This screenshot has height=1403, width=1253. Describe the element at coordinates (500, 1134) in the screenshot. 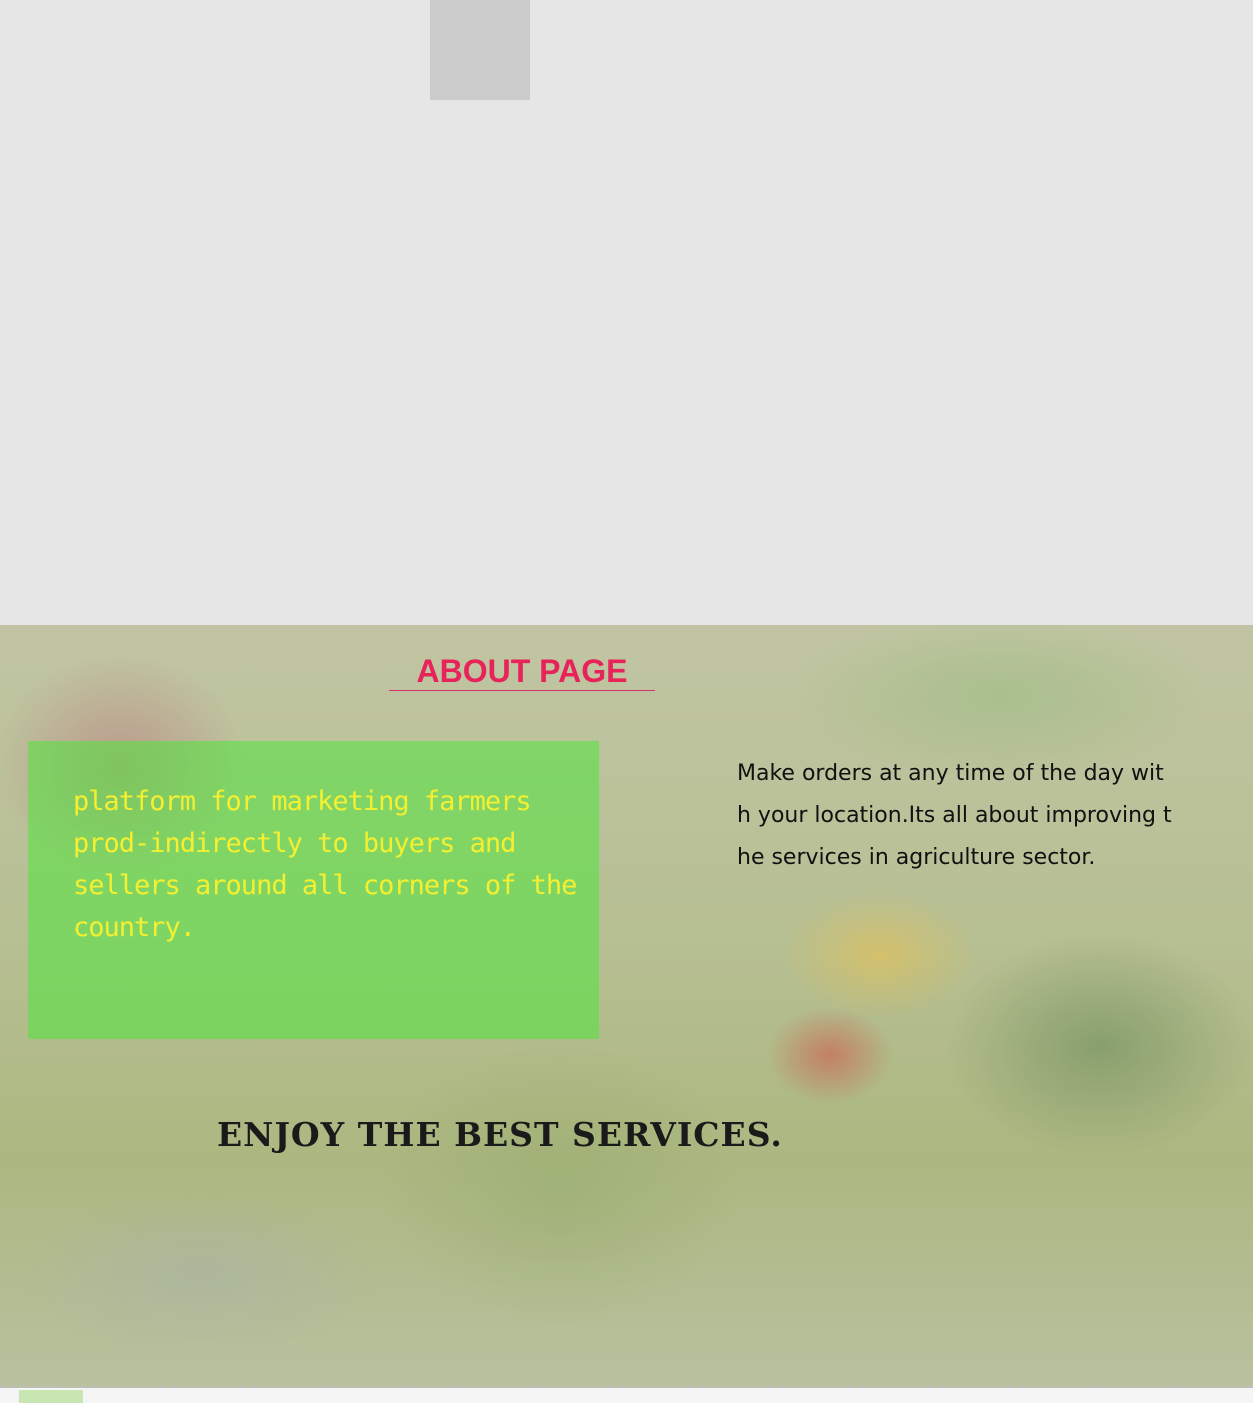

I see `services-heading: ENJOY THE BEST SERVICES.` at that location.